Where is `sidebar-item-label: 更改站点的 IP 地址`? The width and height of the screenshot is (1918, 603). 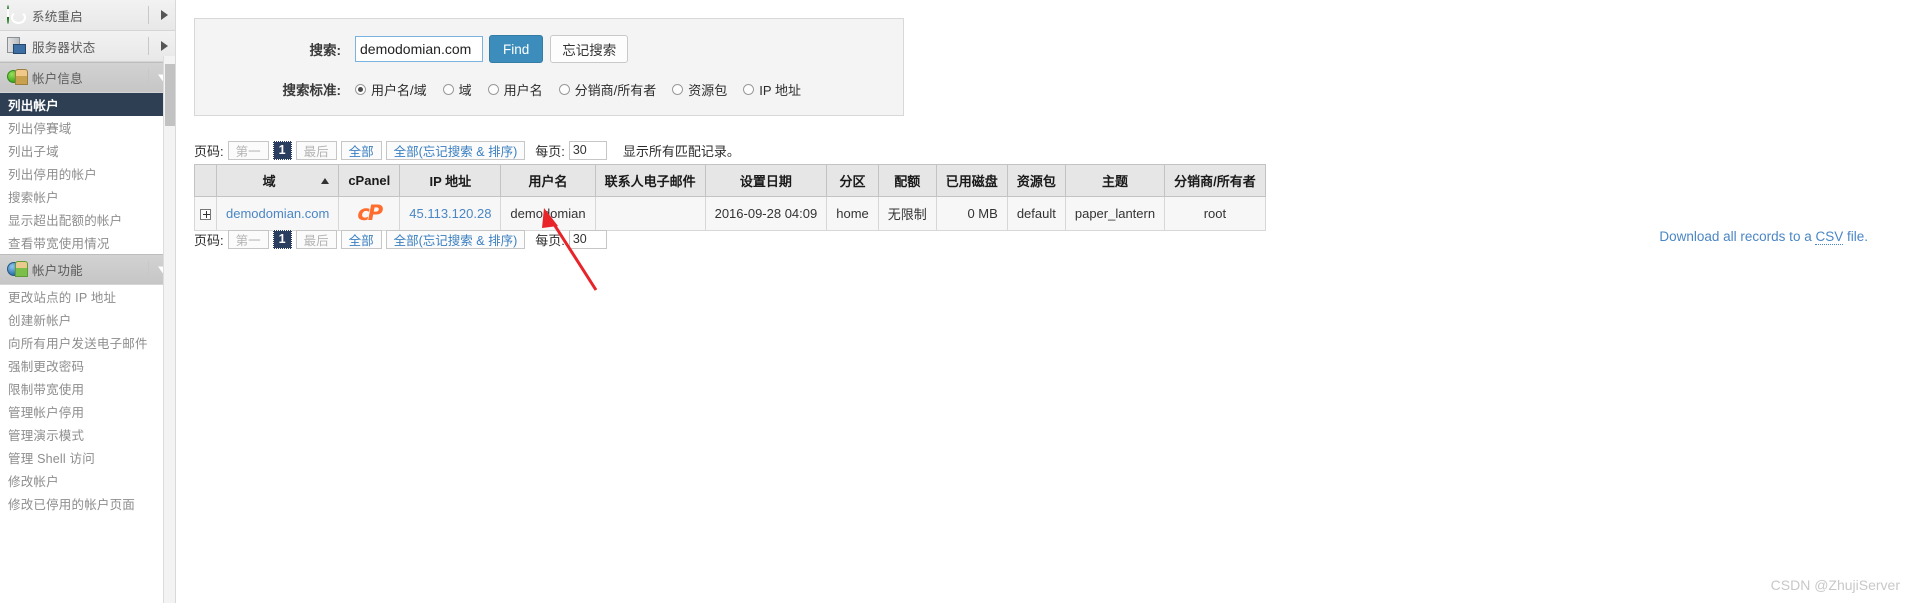
sidebar-item-label: 更改站点的 IP 地址 is located at coordinates (62, 298).